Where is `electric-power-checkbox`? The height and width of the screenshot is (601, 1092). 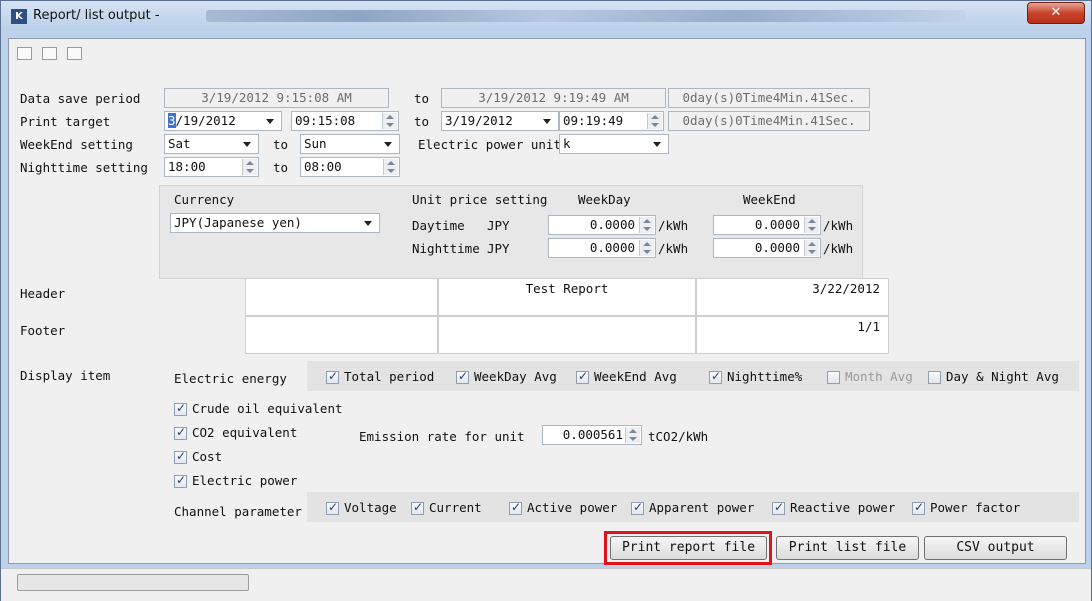 electric-power-checkbox is located at coordinates (180, 480).